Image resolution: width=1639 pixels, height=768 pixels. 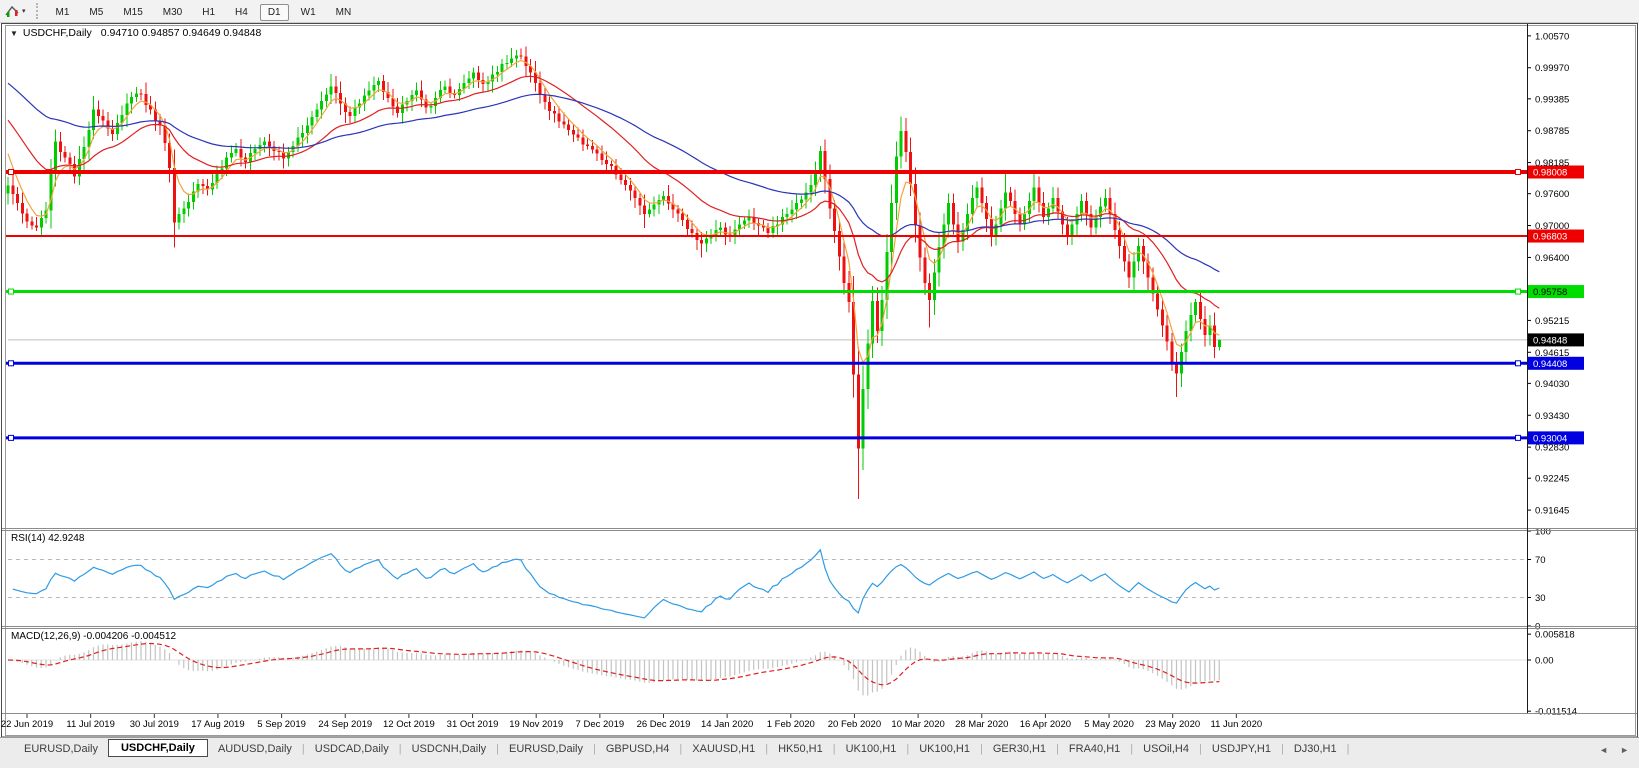 What do you see at coordinates (790, 724) in the screenshot?
I see `date-axis-label: 1 Feb 2020` at bounding box center [790, 724].